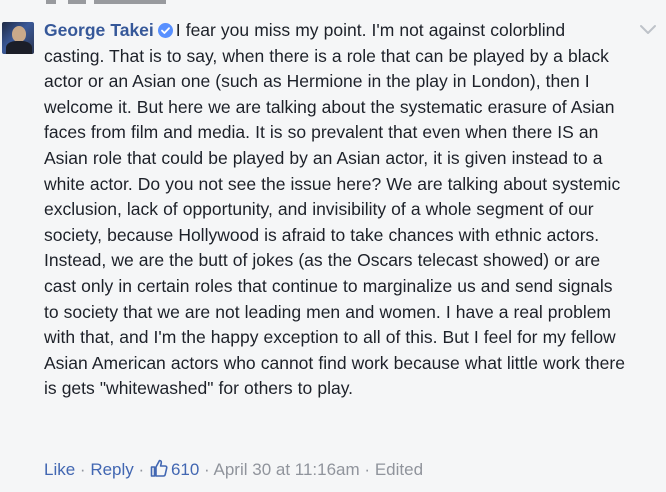 This screenshot has height=492, width=666. I want to click on avatar, so click(18, 38).